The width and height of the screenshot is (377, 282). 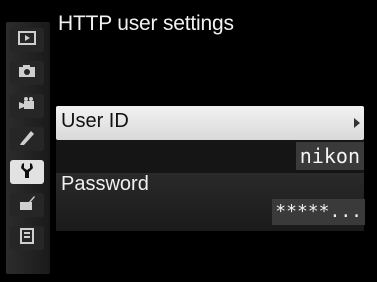 I want to click on tab-movie, so click(x=27, y=106).